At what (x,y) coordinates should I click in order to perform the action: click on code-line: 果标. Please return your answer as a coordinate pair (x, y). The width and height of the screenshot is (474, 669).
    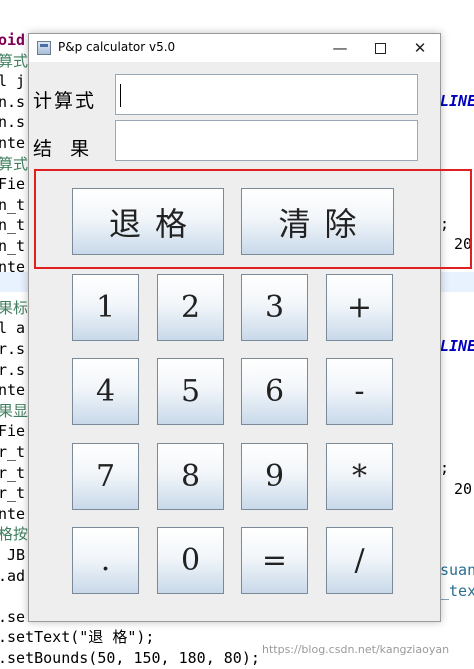
    Looking at the image, I should click on (14, 307).